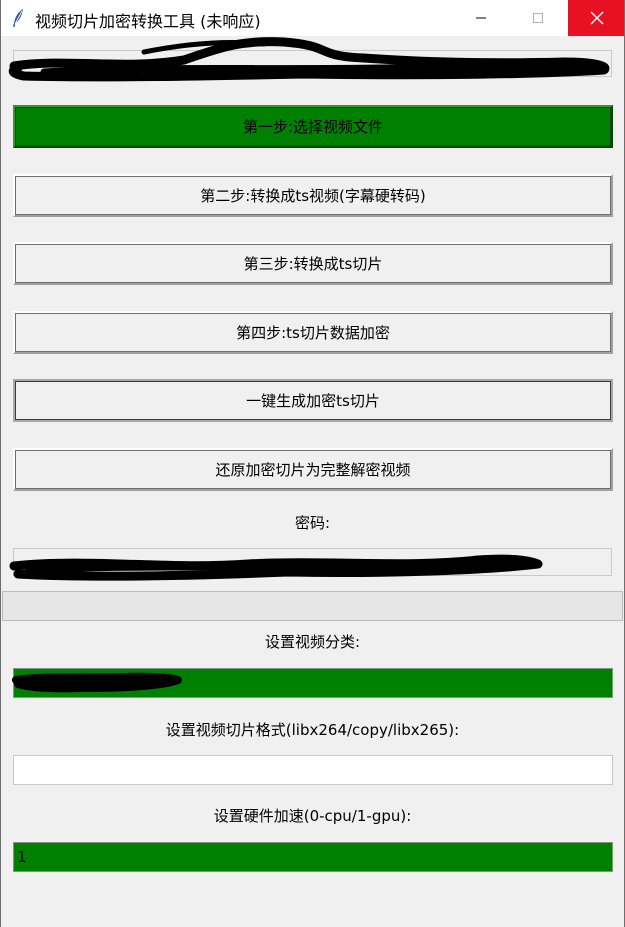 This screenshot has height=927, width=625. Describe the element at coordinates (312, 523) in the screenshot. I see `password-label: 密码:` at that location.